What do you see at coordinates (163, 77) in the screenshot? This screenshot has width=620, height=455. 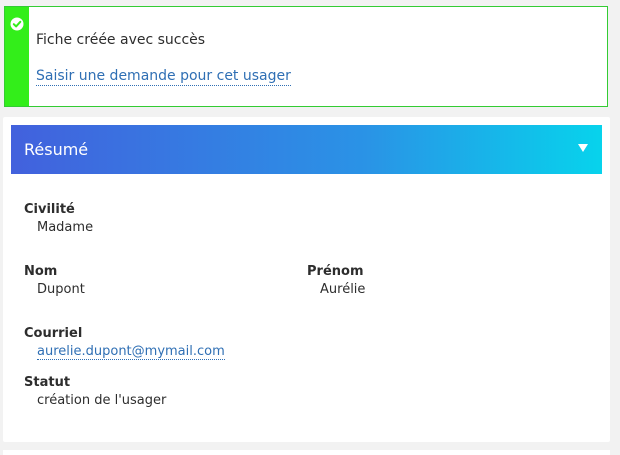 I see `new-request-link: Saisir une demande pour cet usager` at bounding box center [163, 77].